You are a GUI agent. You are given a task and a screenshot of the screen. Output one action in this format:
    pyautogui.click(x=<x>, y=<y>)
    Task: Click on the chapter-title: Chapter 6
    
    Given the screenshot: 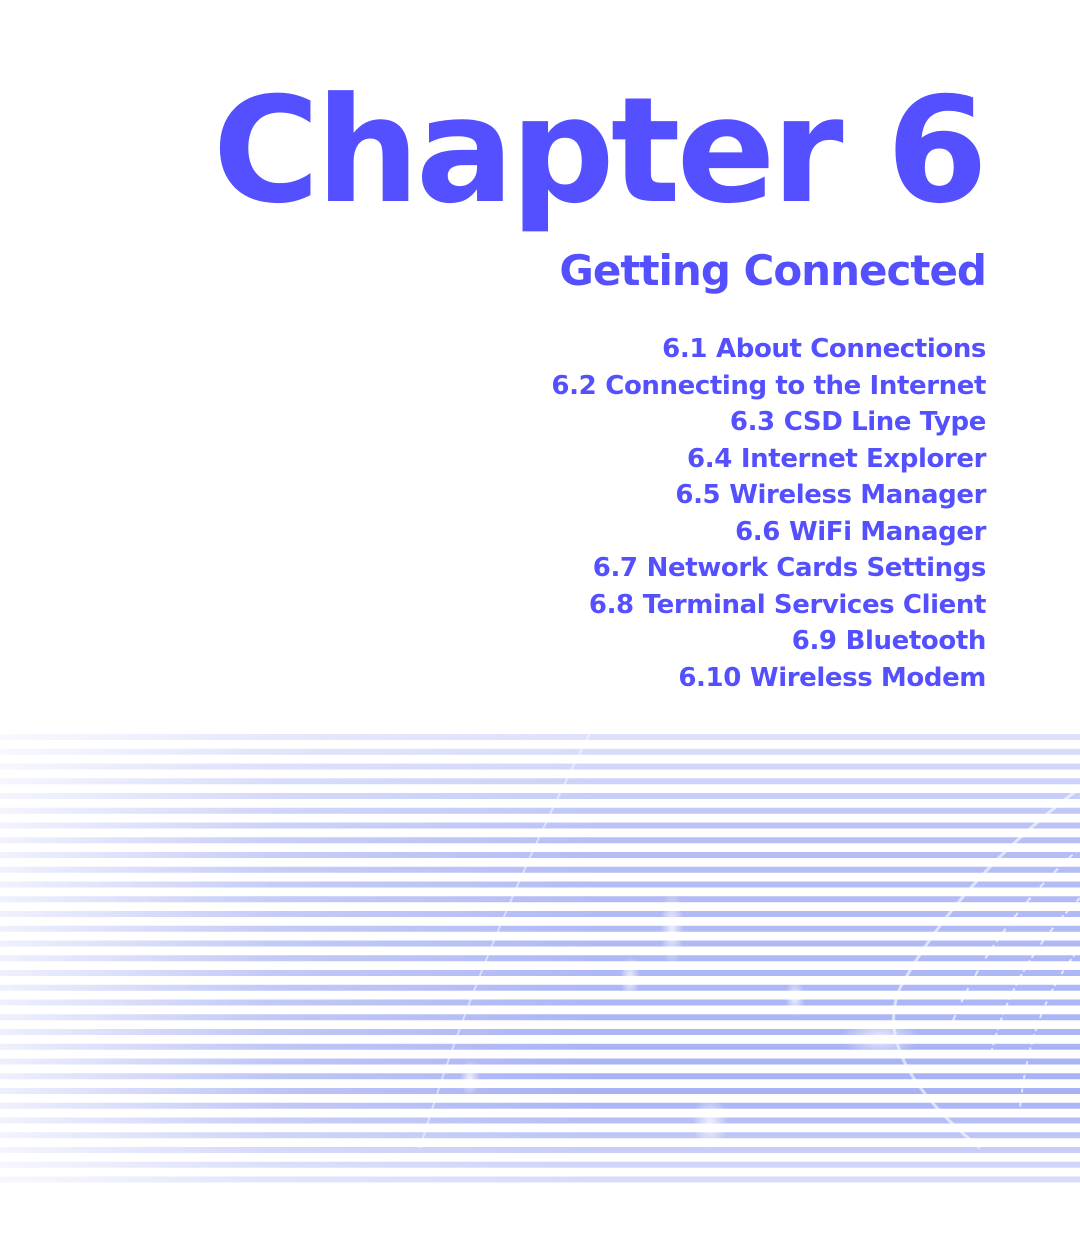 What is the action you would take?
    pyautogui.click(x=600, y=151)
    